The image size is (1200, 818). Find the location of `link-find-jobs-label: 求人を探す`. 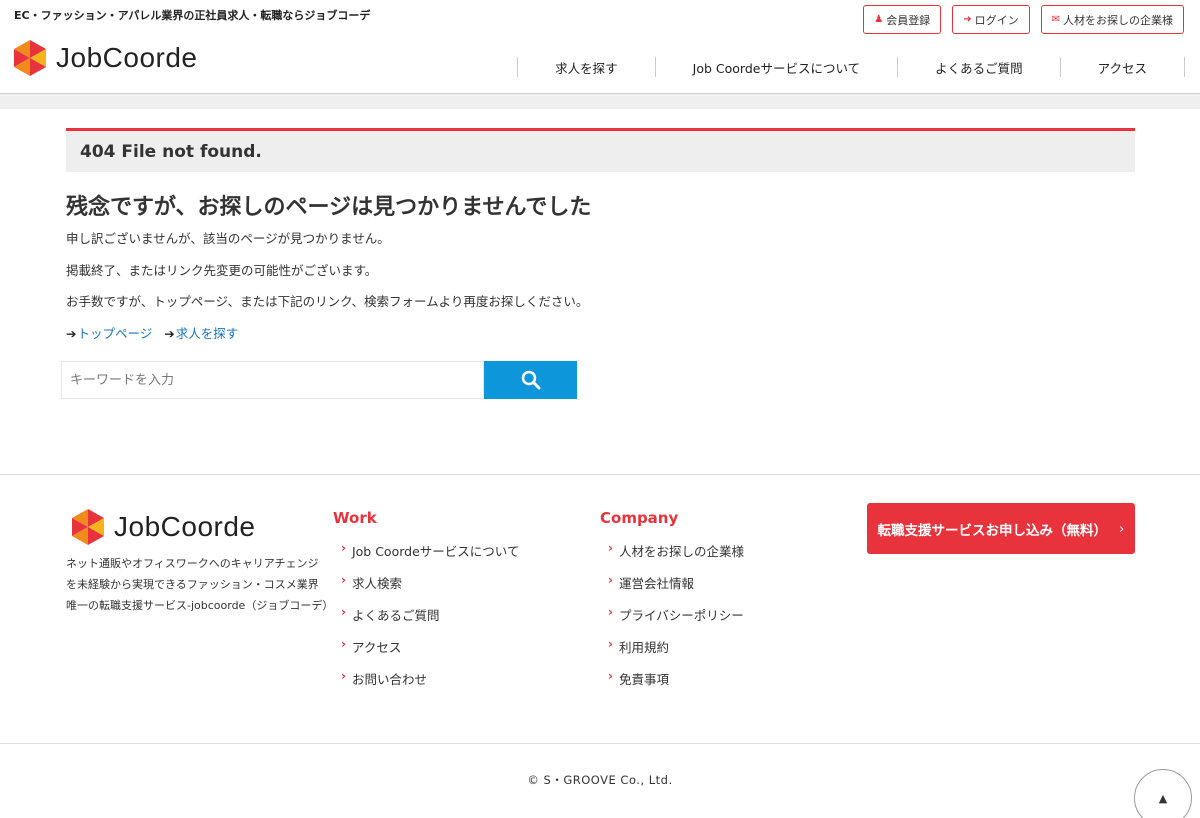

link-find-jobs-label: 求人を探す is located at coordinates (207, 333).